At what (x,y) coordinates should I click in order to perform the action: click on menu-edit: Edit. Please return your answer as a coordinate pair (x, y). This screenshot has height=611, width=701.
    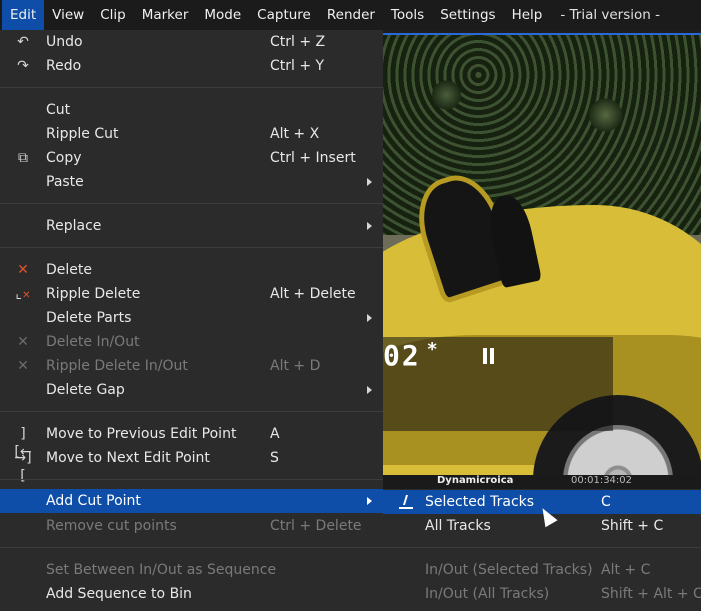
    Looking at the image, I should click on (23, 15).